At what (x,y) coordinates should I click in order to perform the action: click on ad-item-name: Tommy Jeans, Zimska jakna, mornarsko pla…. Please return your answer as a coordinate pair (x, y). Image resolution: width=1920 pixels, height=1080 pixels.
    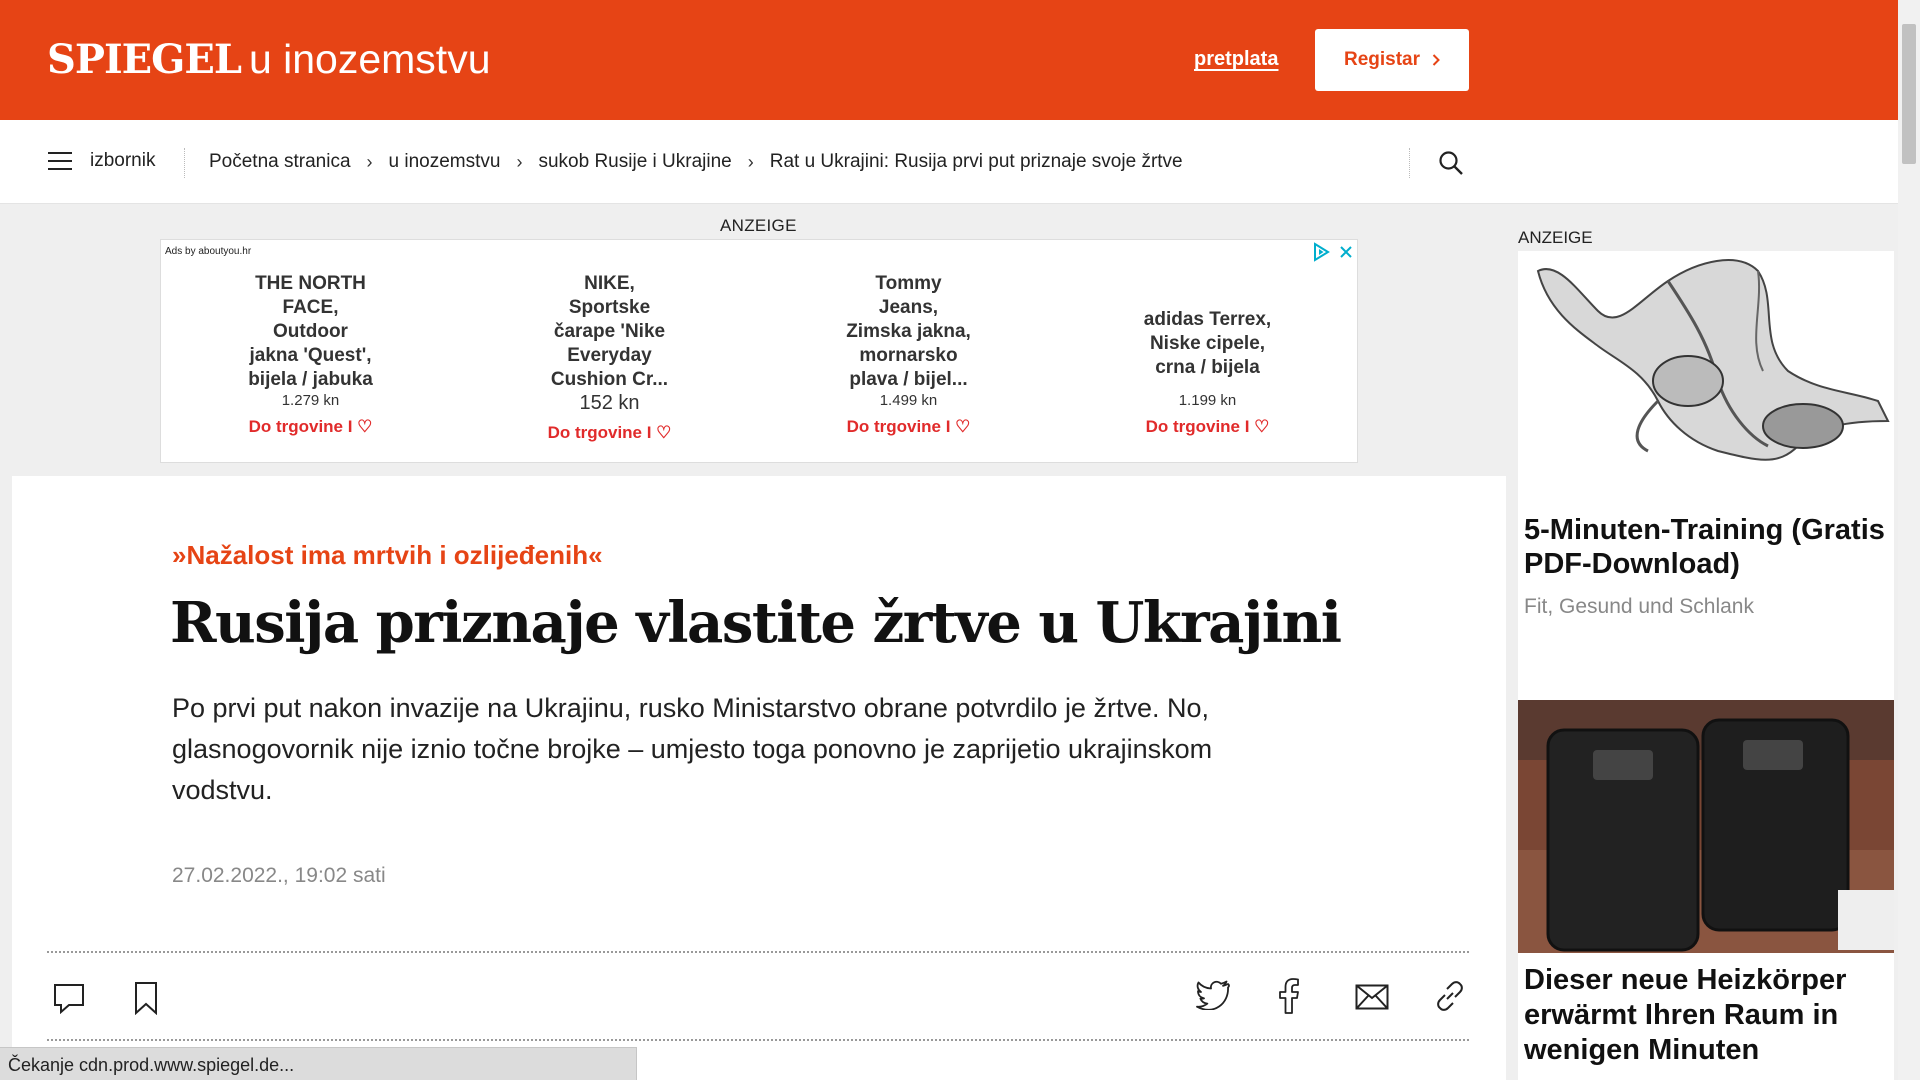
    Looking at the image, I should click on (908, 331).